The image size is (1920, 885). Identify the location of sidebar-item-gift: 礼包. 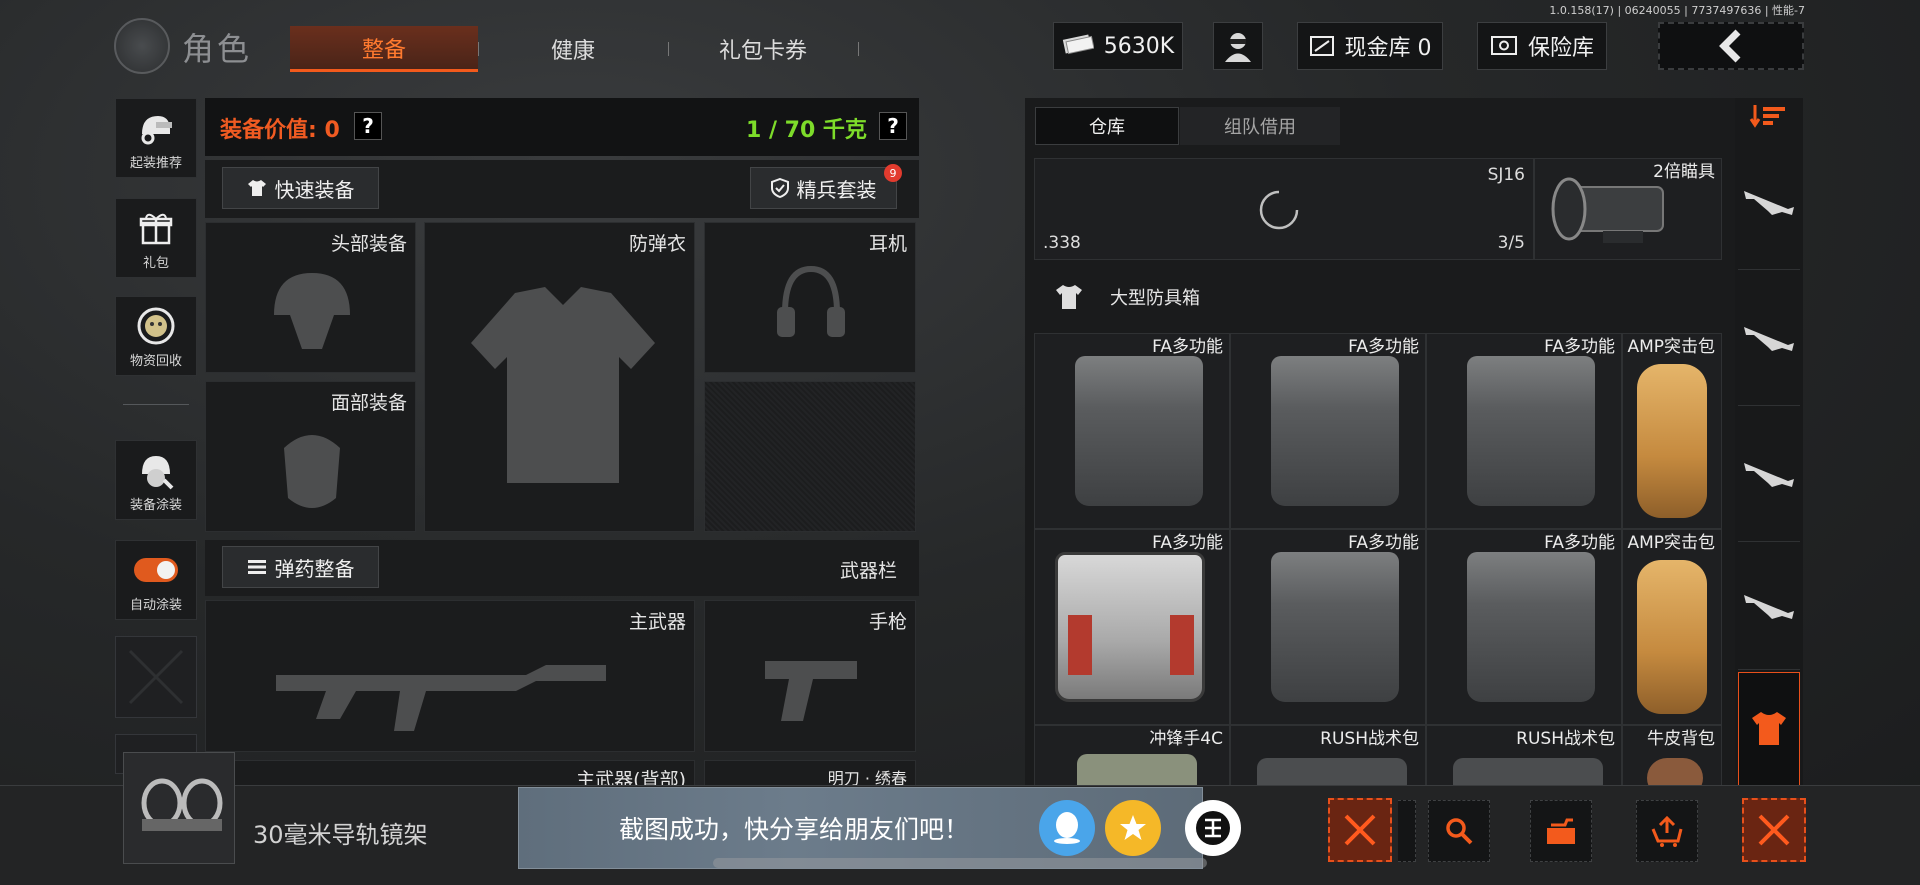
(156, 238).